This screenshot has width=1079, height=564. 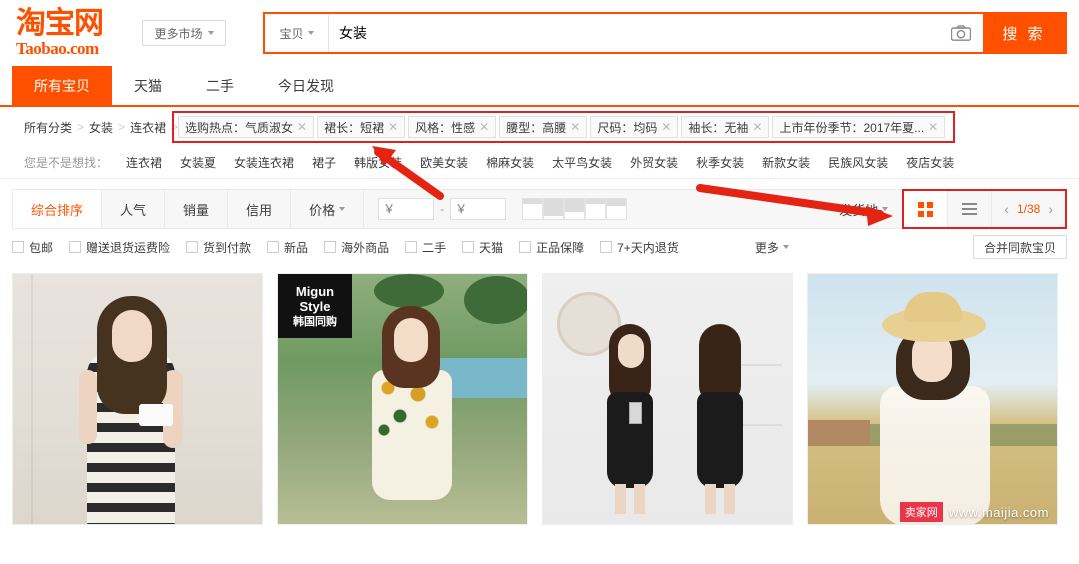 What do you see at coordinates (60, 23) in the screenshot?
I see `logo-chinese-text: 淘宝网` at bounding box center [60, 23].